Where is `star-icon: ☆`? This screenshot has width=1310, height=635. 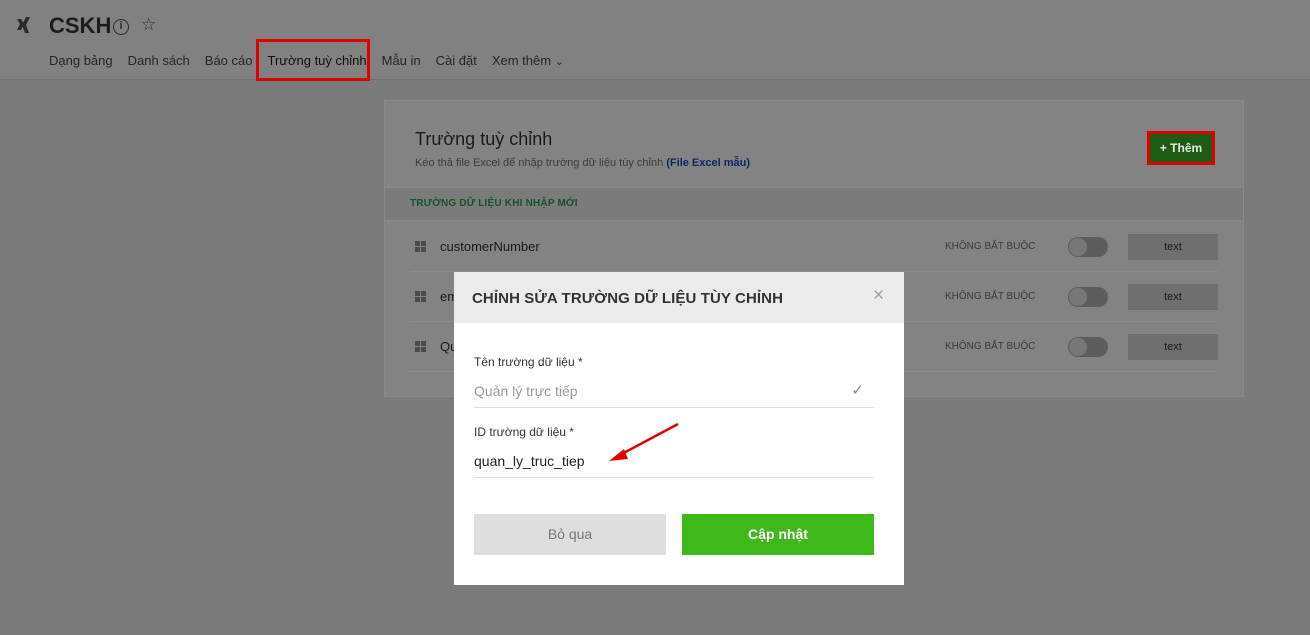
star-icon: ☆ is located at coordinates (148, 25).